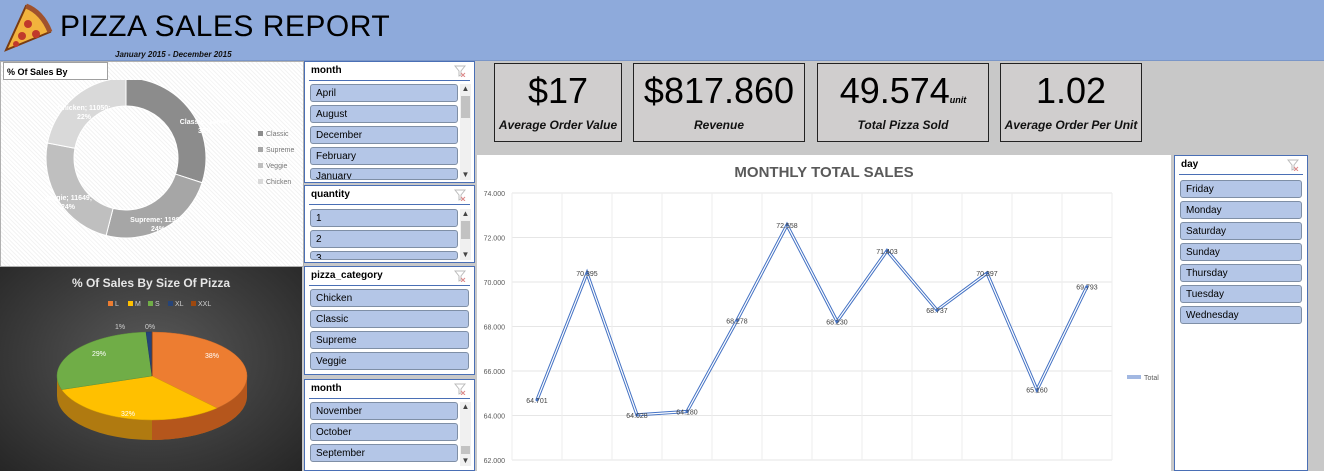 This screenshot has width=1324, height=471. Describe the element at coordinates (166, 132) in the screenshot. I see `donut-slice-classic` at that location.